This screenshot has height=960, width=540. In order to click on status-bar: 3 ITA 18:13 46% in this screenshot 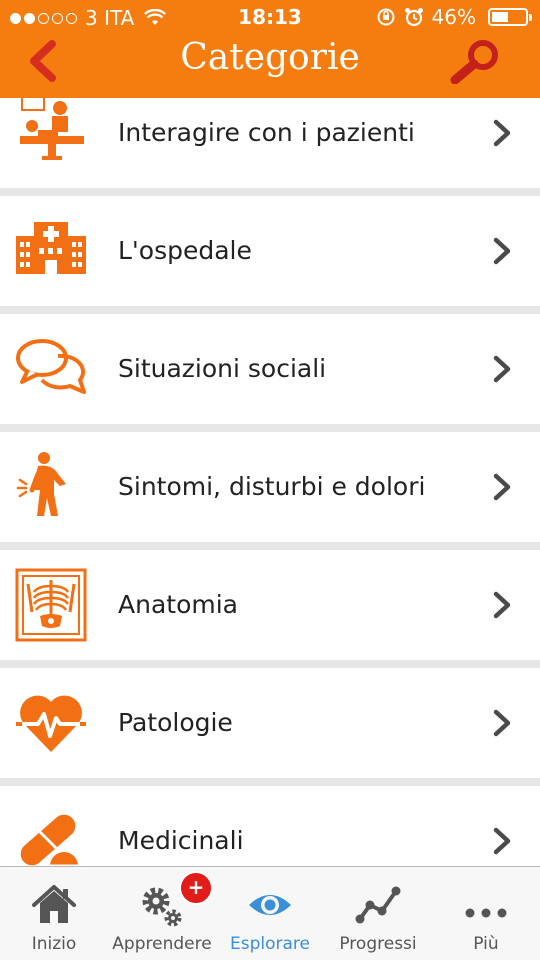, I will do `click(270, 17)`.